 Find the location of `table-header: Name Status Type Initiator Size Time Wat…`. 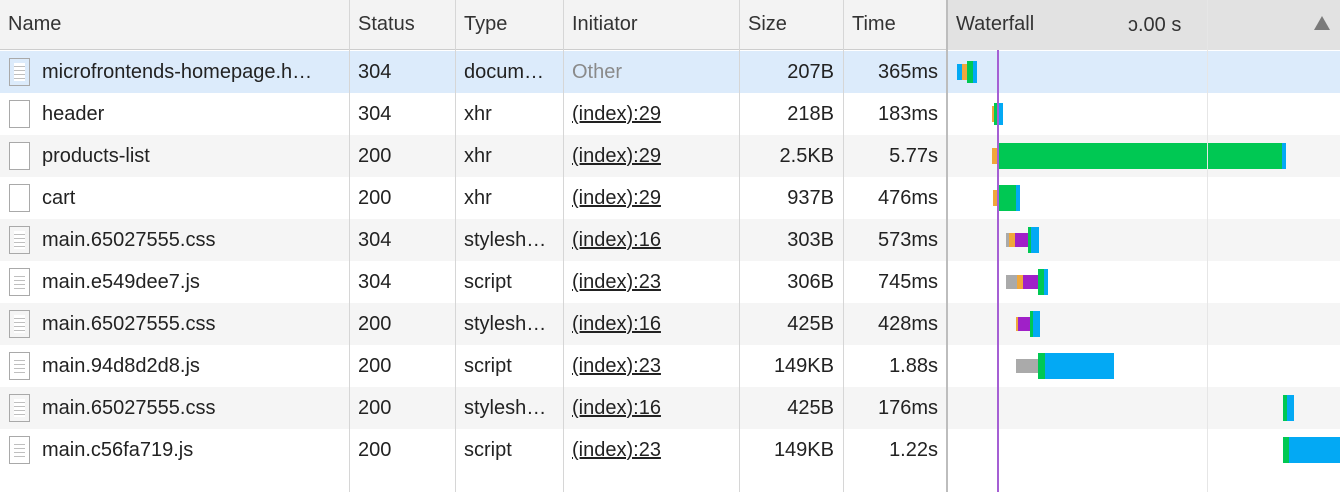

table-header: Name Status Type Initiator Size Time Wat… is located at coordinates (670, 25).